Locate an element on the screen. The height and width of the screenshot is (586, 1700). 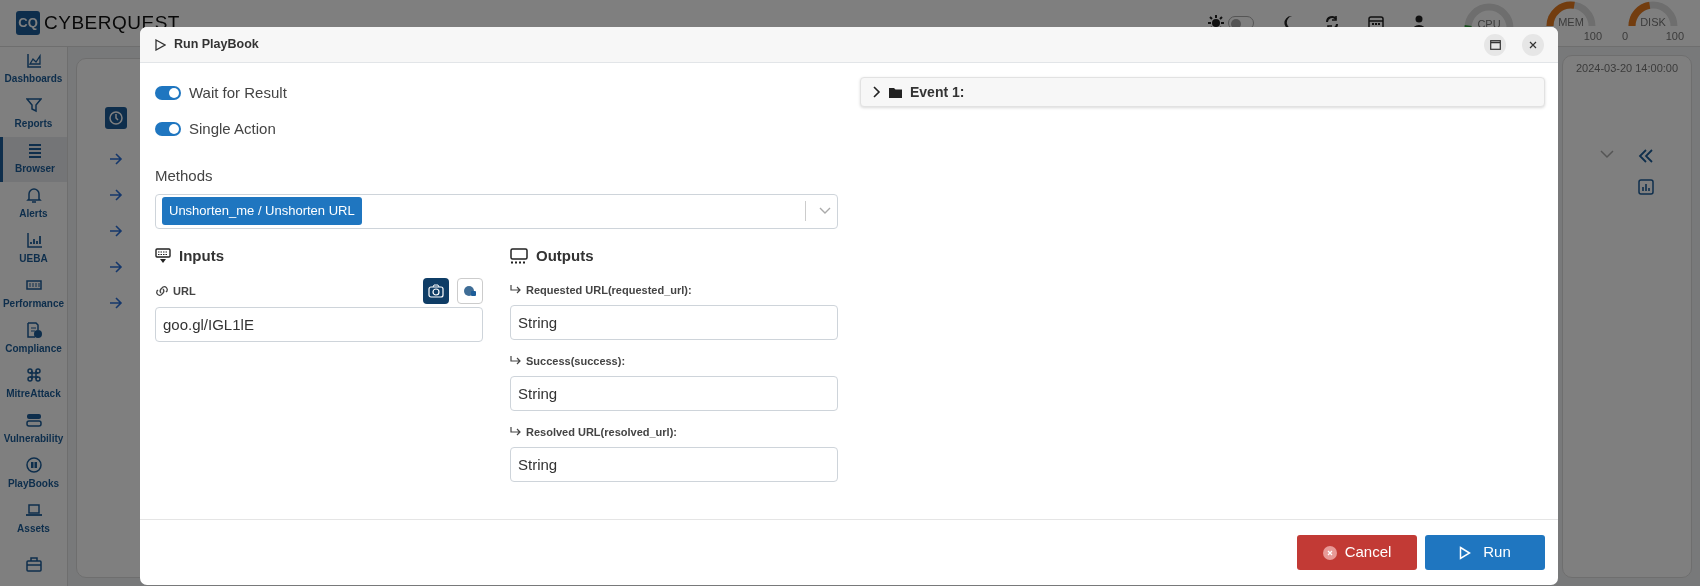
sidebar-item: Assets is located at coordinates (33, 519).